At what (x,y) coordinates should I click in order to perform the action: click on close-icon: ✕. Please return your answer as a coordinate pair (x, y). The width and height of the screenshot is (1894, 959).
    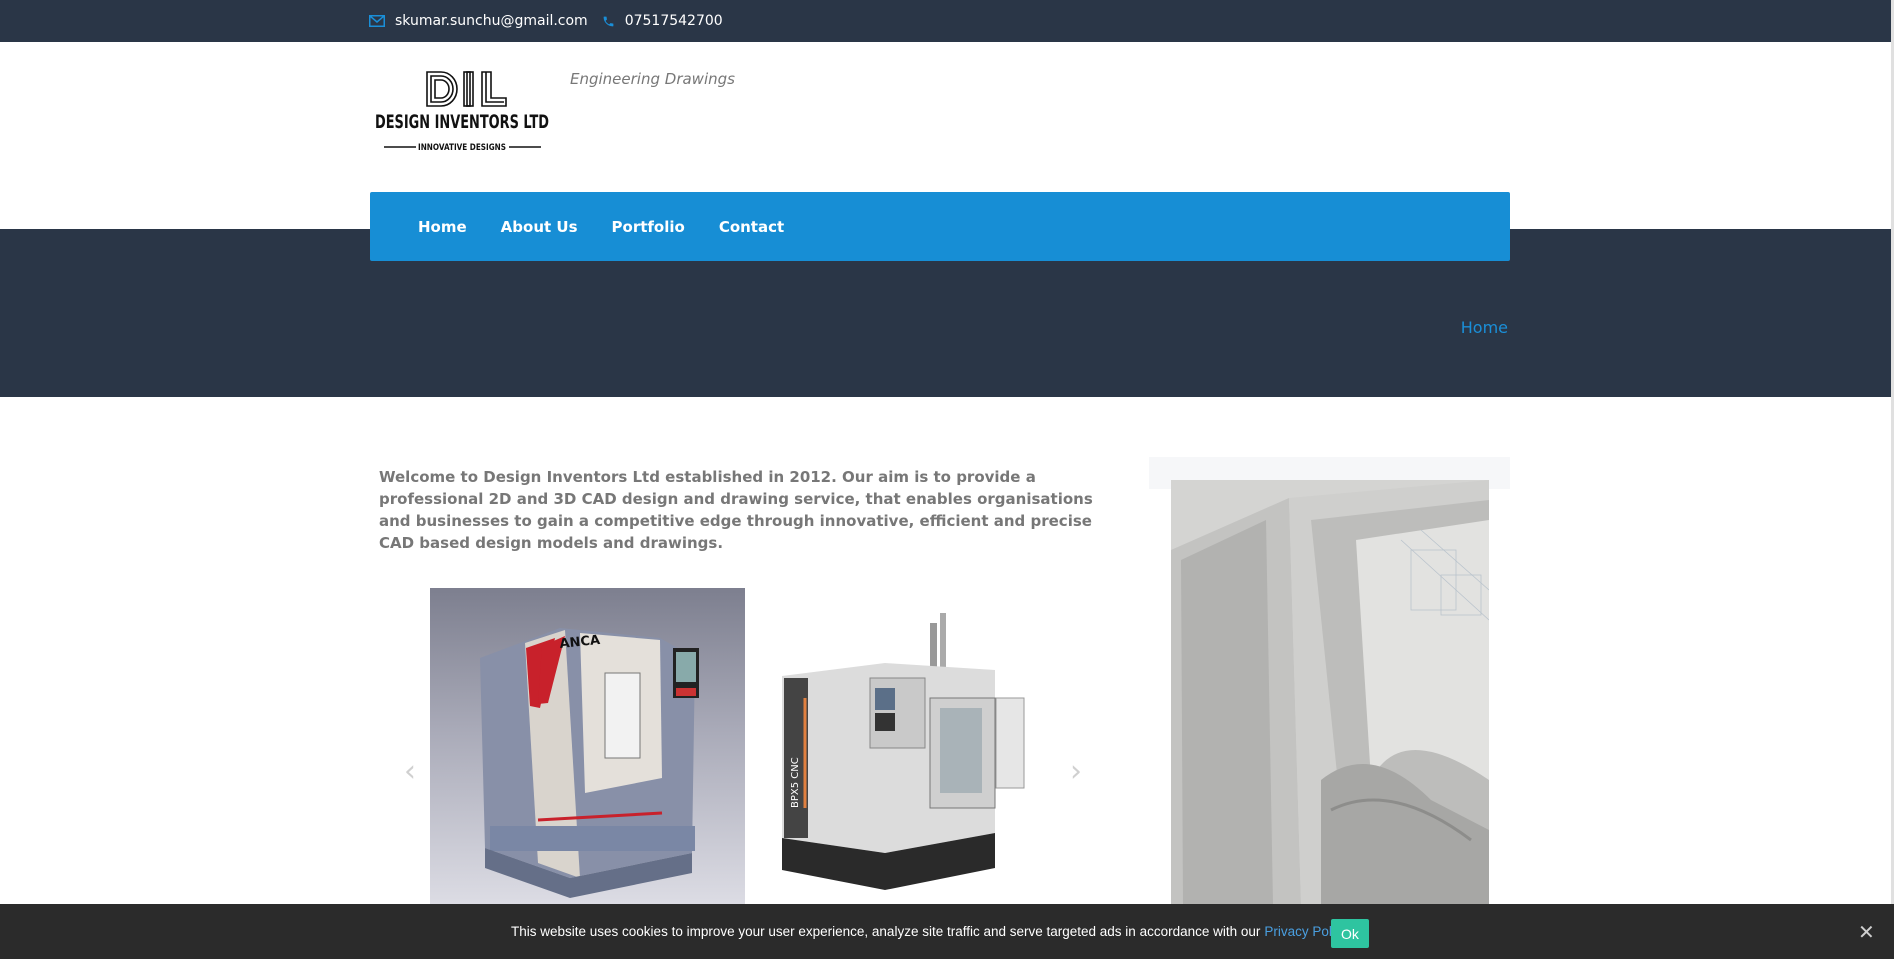
    Looking at the image, I should click on (1866, 932).